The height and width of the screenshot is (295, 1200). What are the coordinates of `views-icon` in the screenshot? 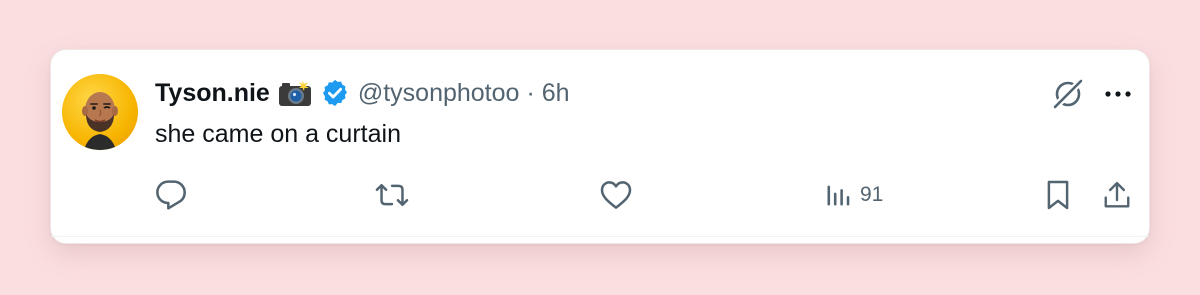 It's located at (838, 195).